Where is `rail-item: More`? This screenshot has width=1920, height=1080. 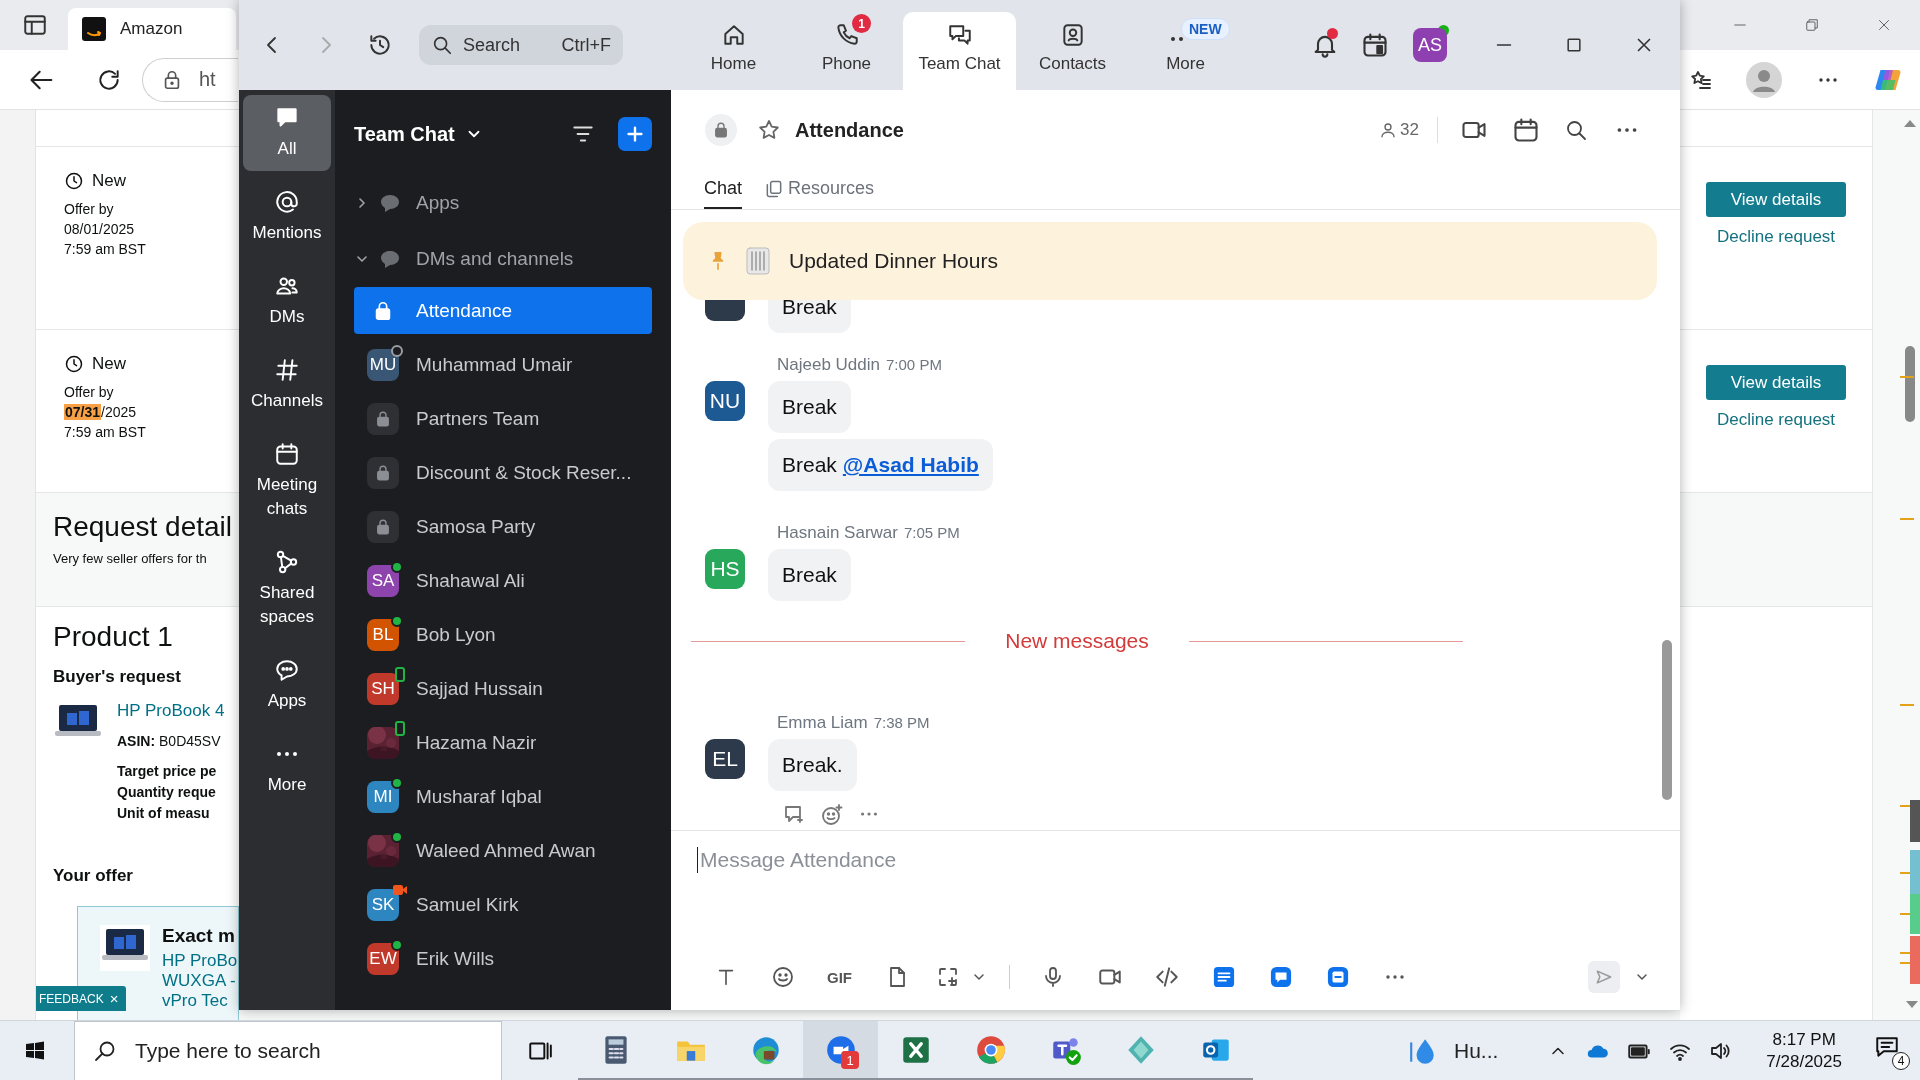 rail-item: More is located at coordinates (287, 769).